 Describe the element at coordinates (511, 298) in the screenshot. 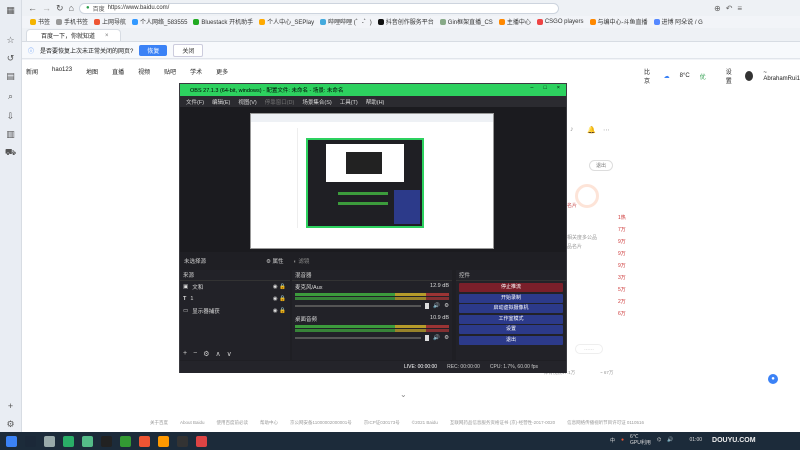

I see `start-recording-button: 开始录制` at that location.